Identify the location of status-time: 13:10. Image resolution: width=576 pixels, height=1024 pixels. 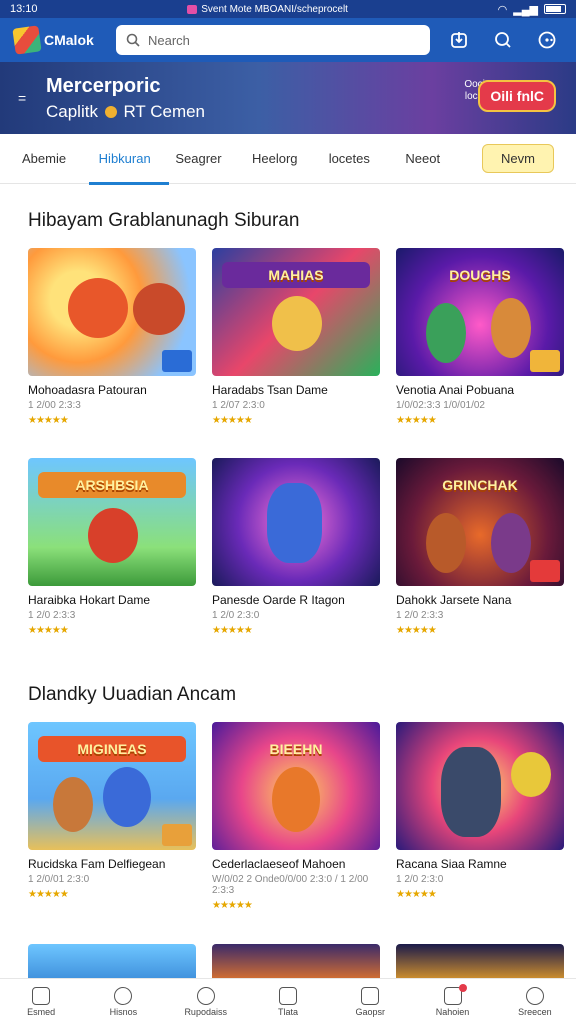
(24, 9).